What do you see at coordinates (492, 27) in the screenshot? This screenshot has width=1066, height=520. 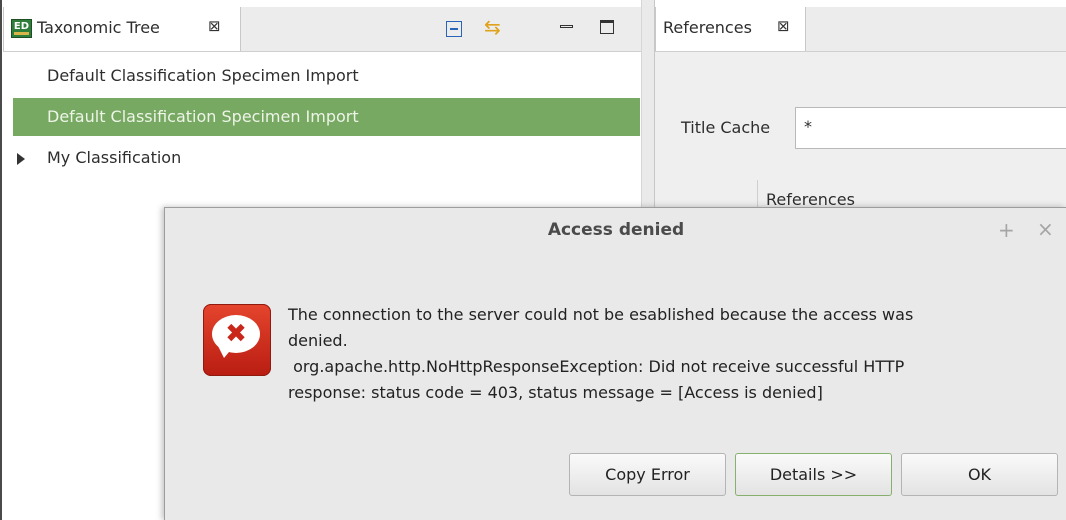 I see `link-with-editor-icon: ⇆` at bounding box center [492, 27].